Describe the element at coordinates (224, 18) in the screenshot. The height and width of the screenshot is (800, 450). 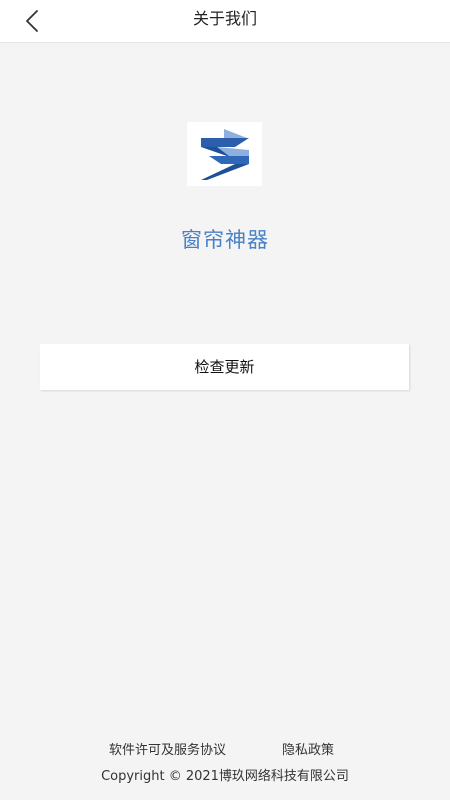
I see `page-title: 关于我们` at that location.